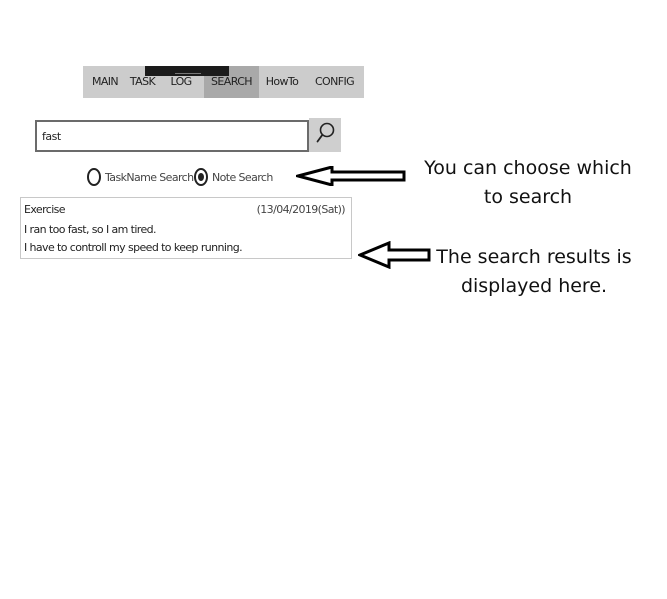 The height and width of the screenshot is (599, 667). Describe the element at coordinates (242, 177) in the screenshot. I see `note-search-label: Note Search` at that location.